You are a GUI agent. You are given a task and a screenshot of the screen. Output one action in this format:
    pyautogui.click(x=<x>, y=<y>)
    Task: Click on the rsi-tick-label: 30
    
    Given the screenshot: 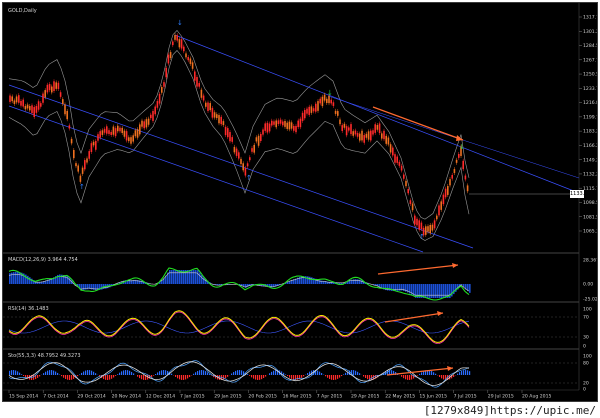 What is the action you would take?
    pyautogui.click(x=586, y=338)
    